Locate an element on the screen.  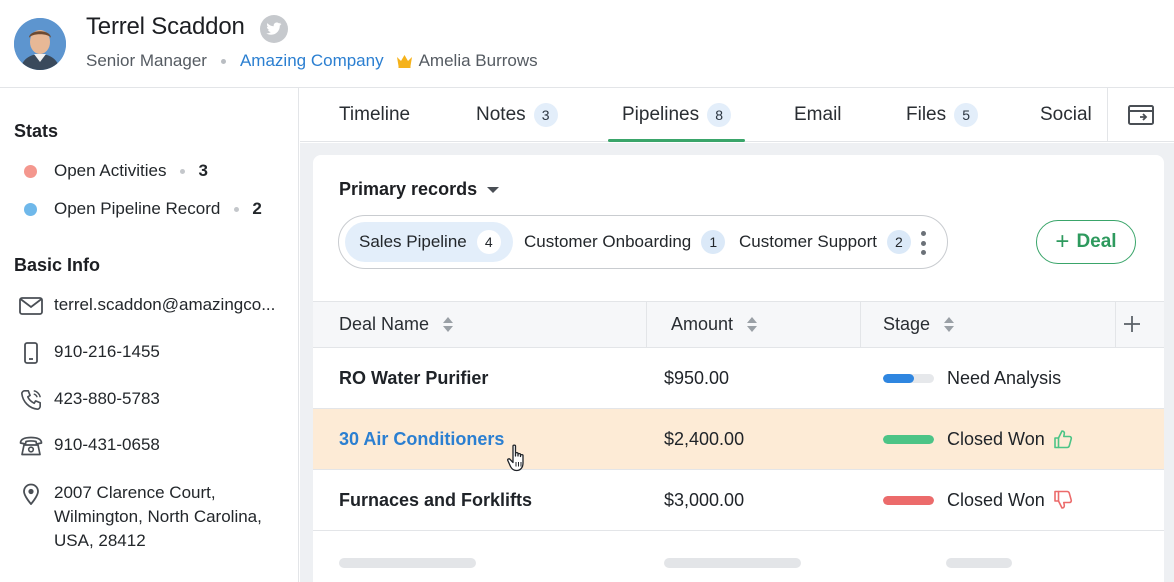
contact-title: Senior Manager is located at coordinates (146, 60).